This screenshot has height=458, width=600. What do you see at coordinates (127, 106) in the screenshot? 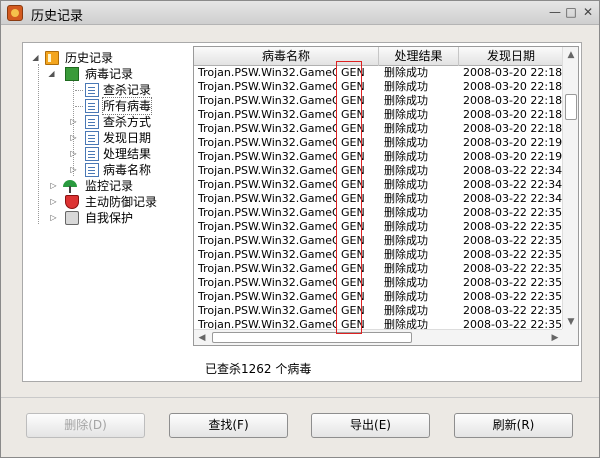
I see `tree-label: 所有病毒` at bounding box center [127, 106].